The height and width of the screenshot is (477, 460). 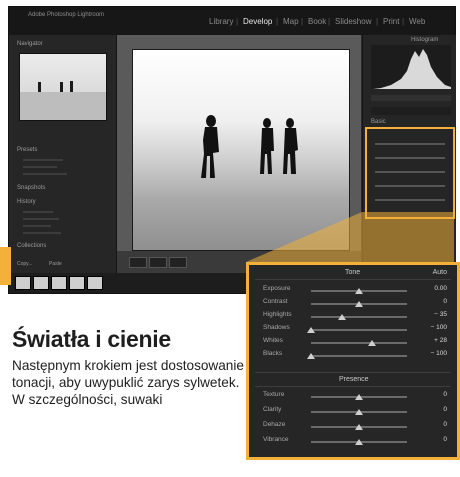 What do you see at coordinates (354, 379) in the screenshot?
I see `presence-label: Presence` at bounding box center [354, 379].